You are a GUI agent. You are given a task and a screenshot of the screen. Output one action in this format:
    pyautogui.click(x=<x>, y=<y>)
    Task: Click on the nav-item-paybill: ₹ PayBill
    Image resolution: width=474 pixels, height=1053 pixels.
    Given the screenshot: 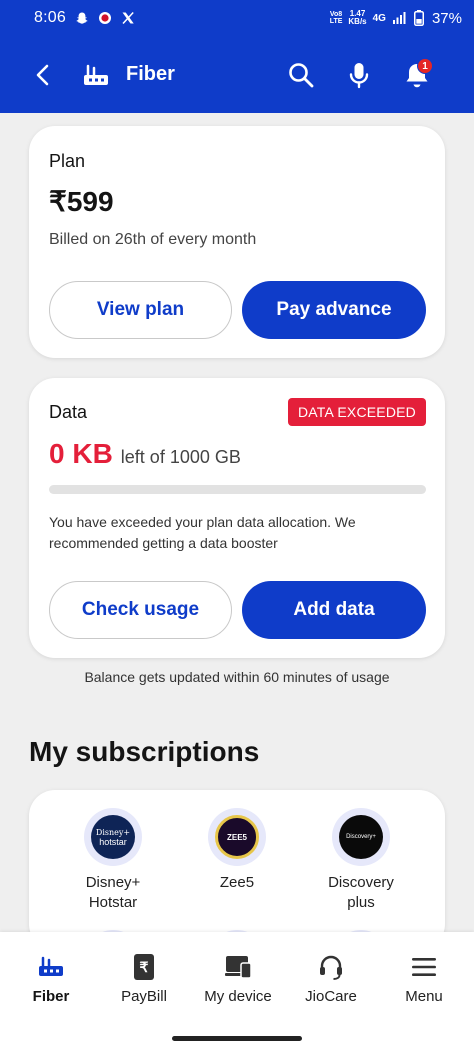 What is the action you would take?
    pyautogui.click(x=144, y=978)
    